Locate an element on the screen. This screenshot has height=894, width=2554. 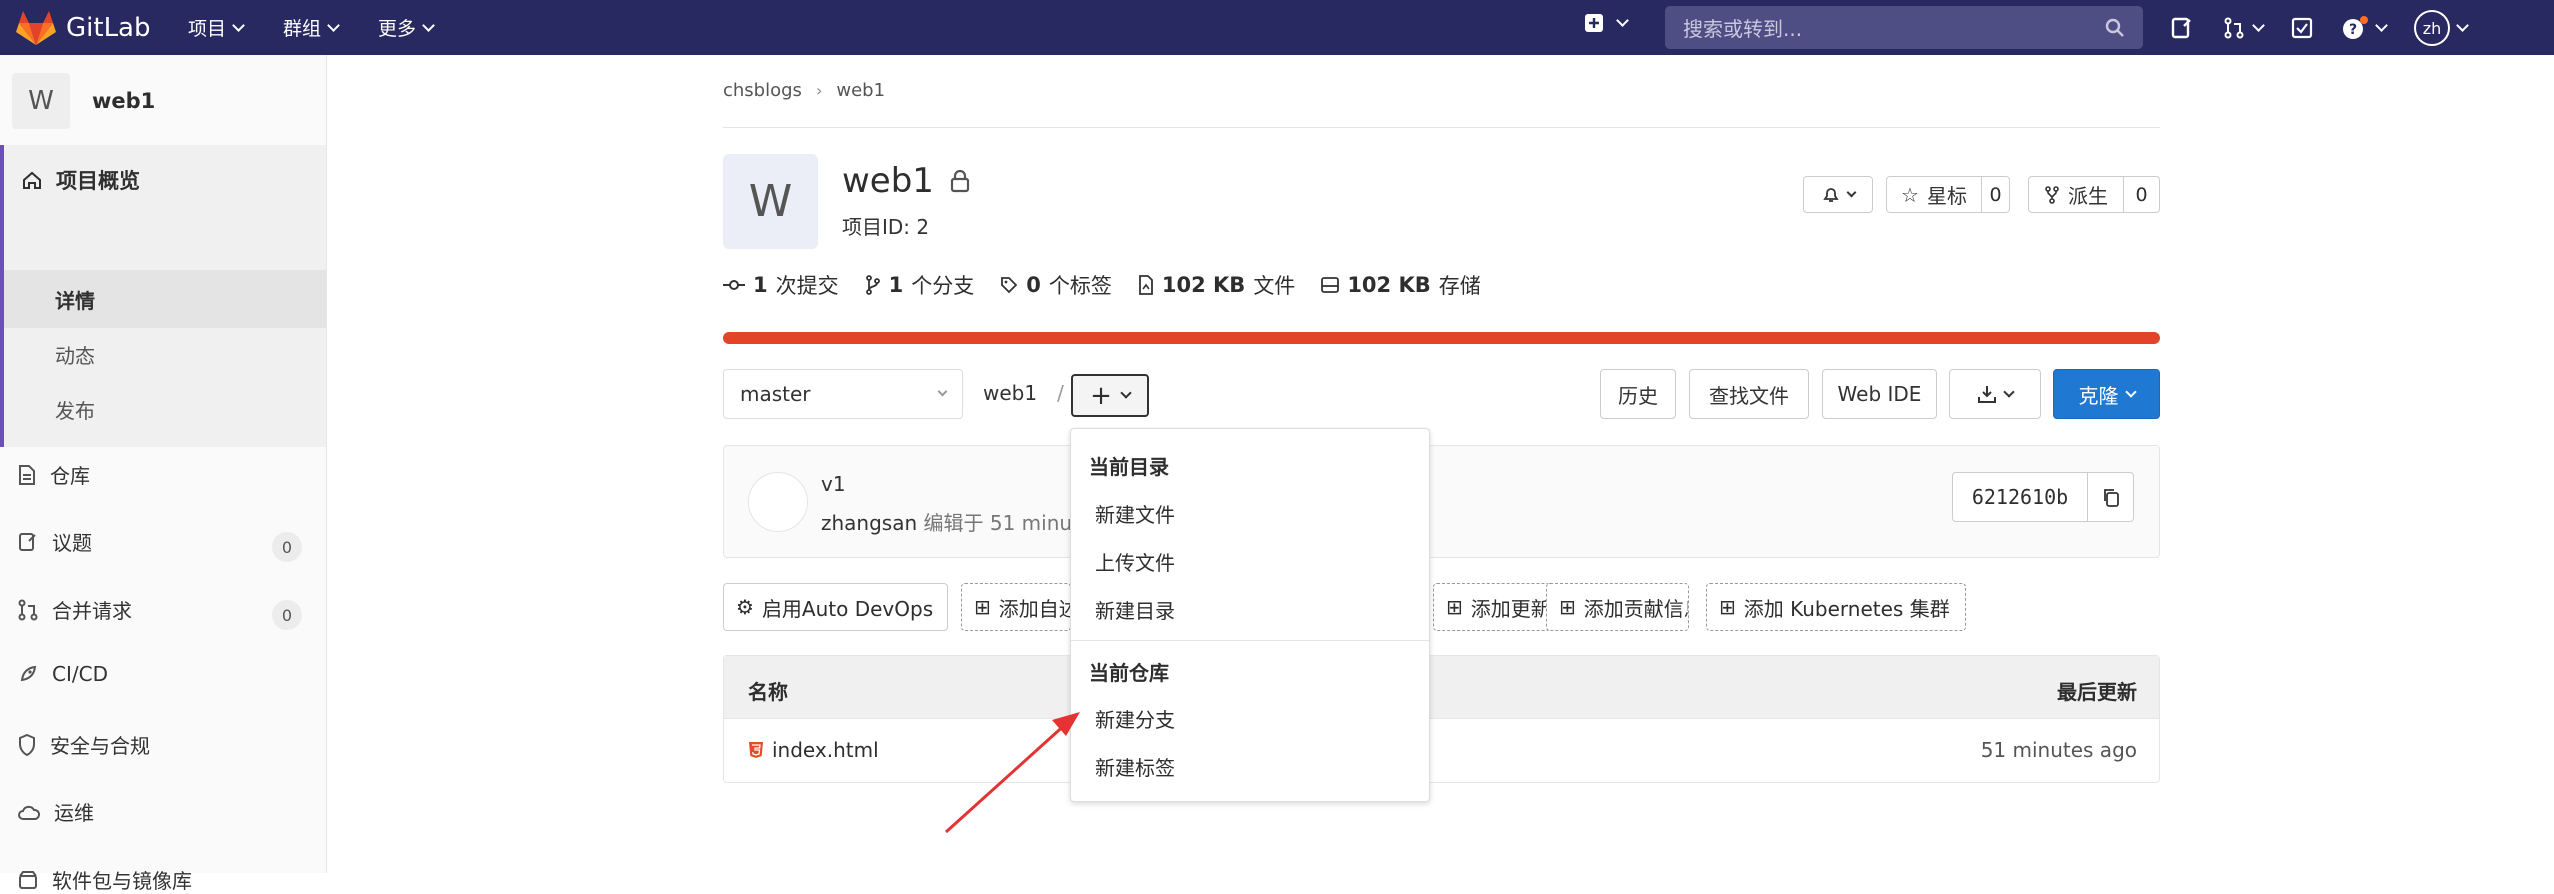
commit-author-avatar is located at coordinates (778, 502).